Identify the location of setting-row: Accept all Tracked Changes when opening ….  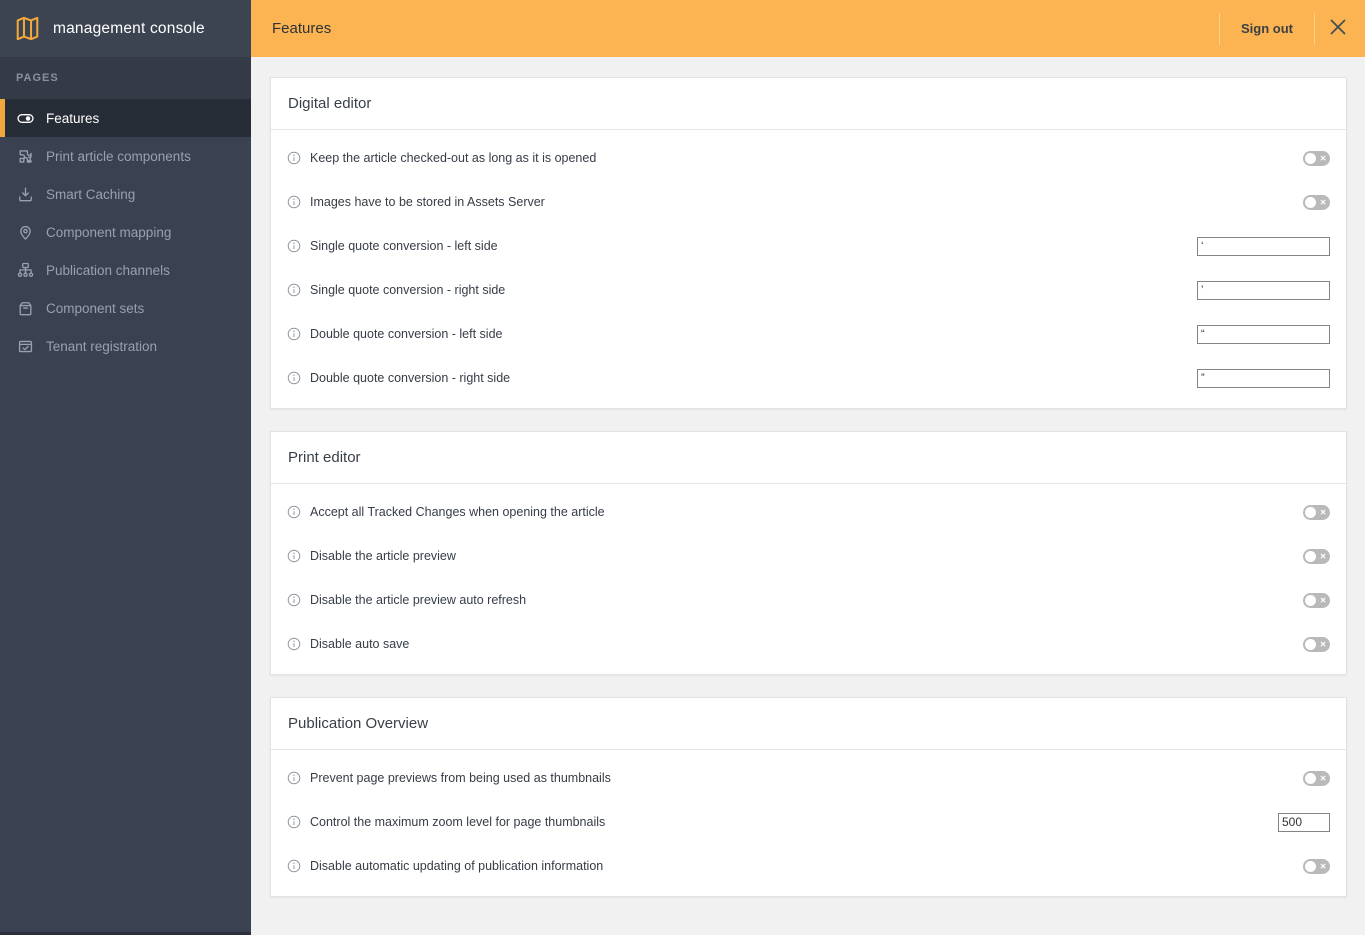
(808, 512).